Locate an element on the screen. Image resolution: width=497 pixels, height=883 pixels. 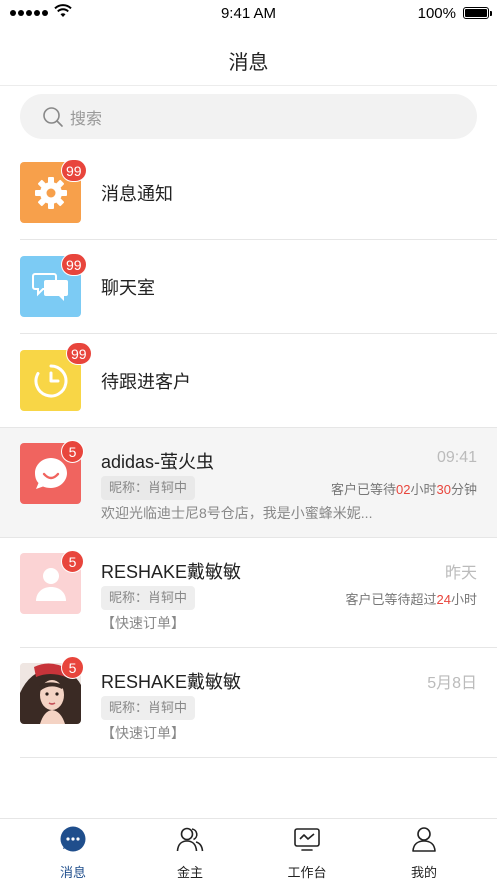
chat-time: 5月8日 is located at coordinates (452, 683).